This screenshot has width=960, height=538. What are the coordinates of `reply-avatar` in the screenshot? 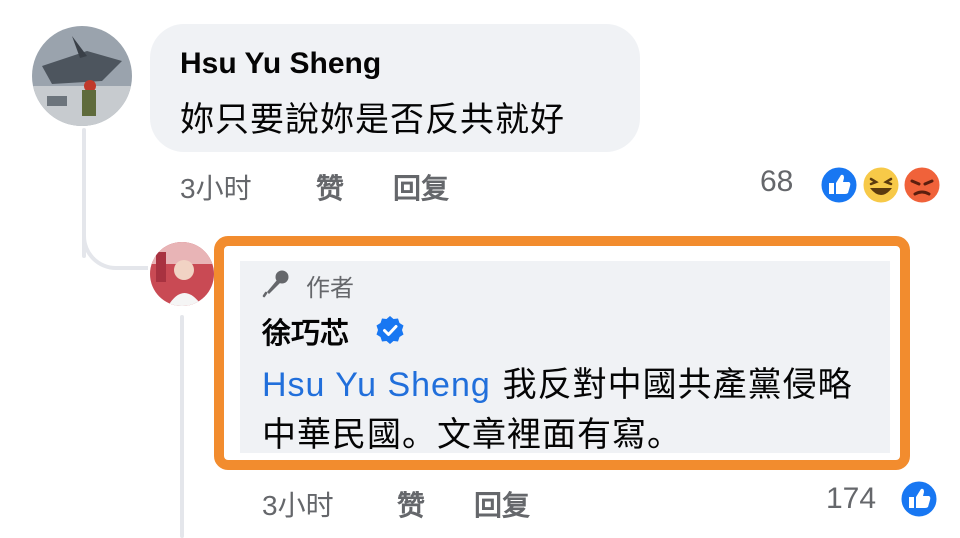 It's located at (182, 274).